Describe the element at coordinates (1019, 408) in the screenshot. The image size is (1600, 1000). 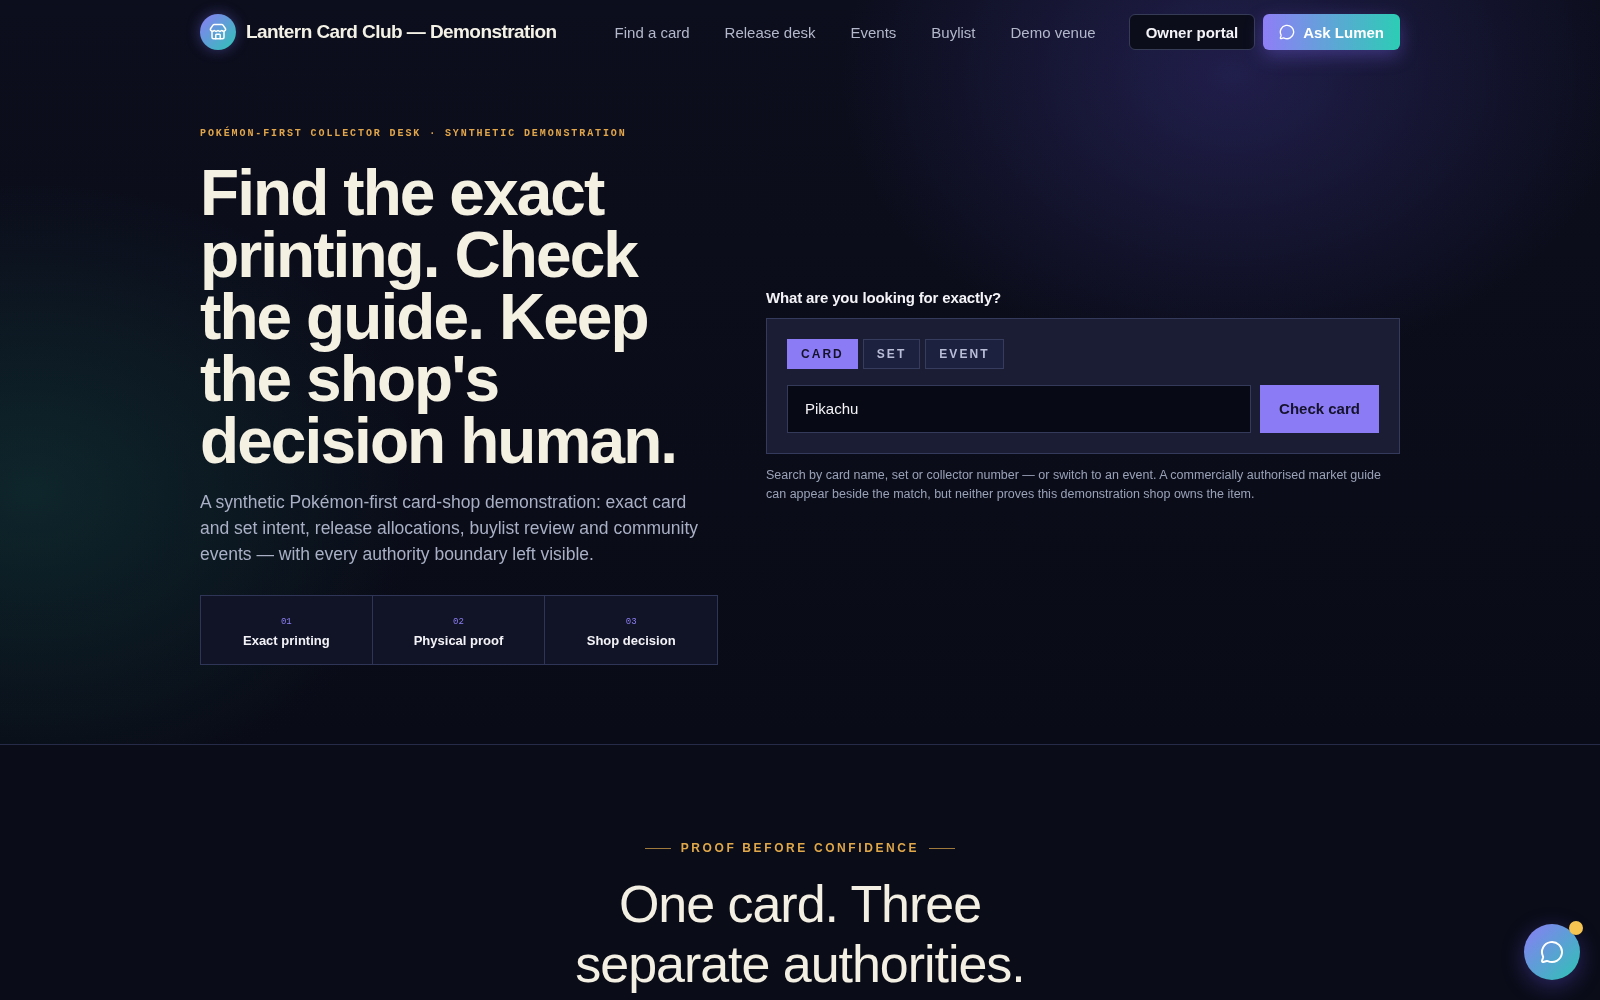
I see `search-field: Pikachu` at that location.